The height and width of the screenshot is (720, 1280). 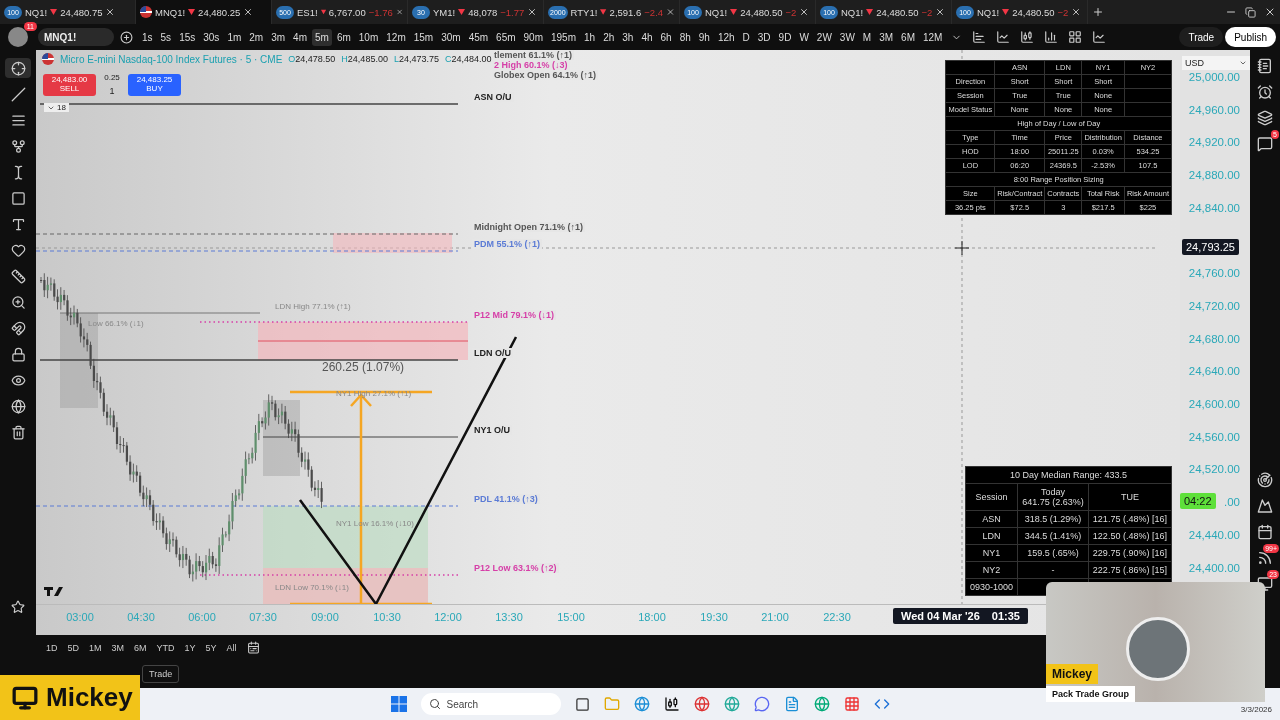 What do you see at coordinates (979, 37) in the screenshot?
I see `bar-chart-icon` at bounding box center [979, 37].